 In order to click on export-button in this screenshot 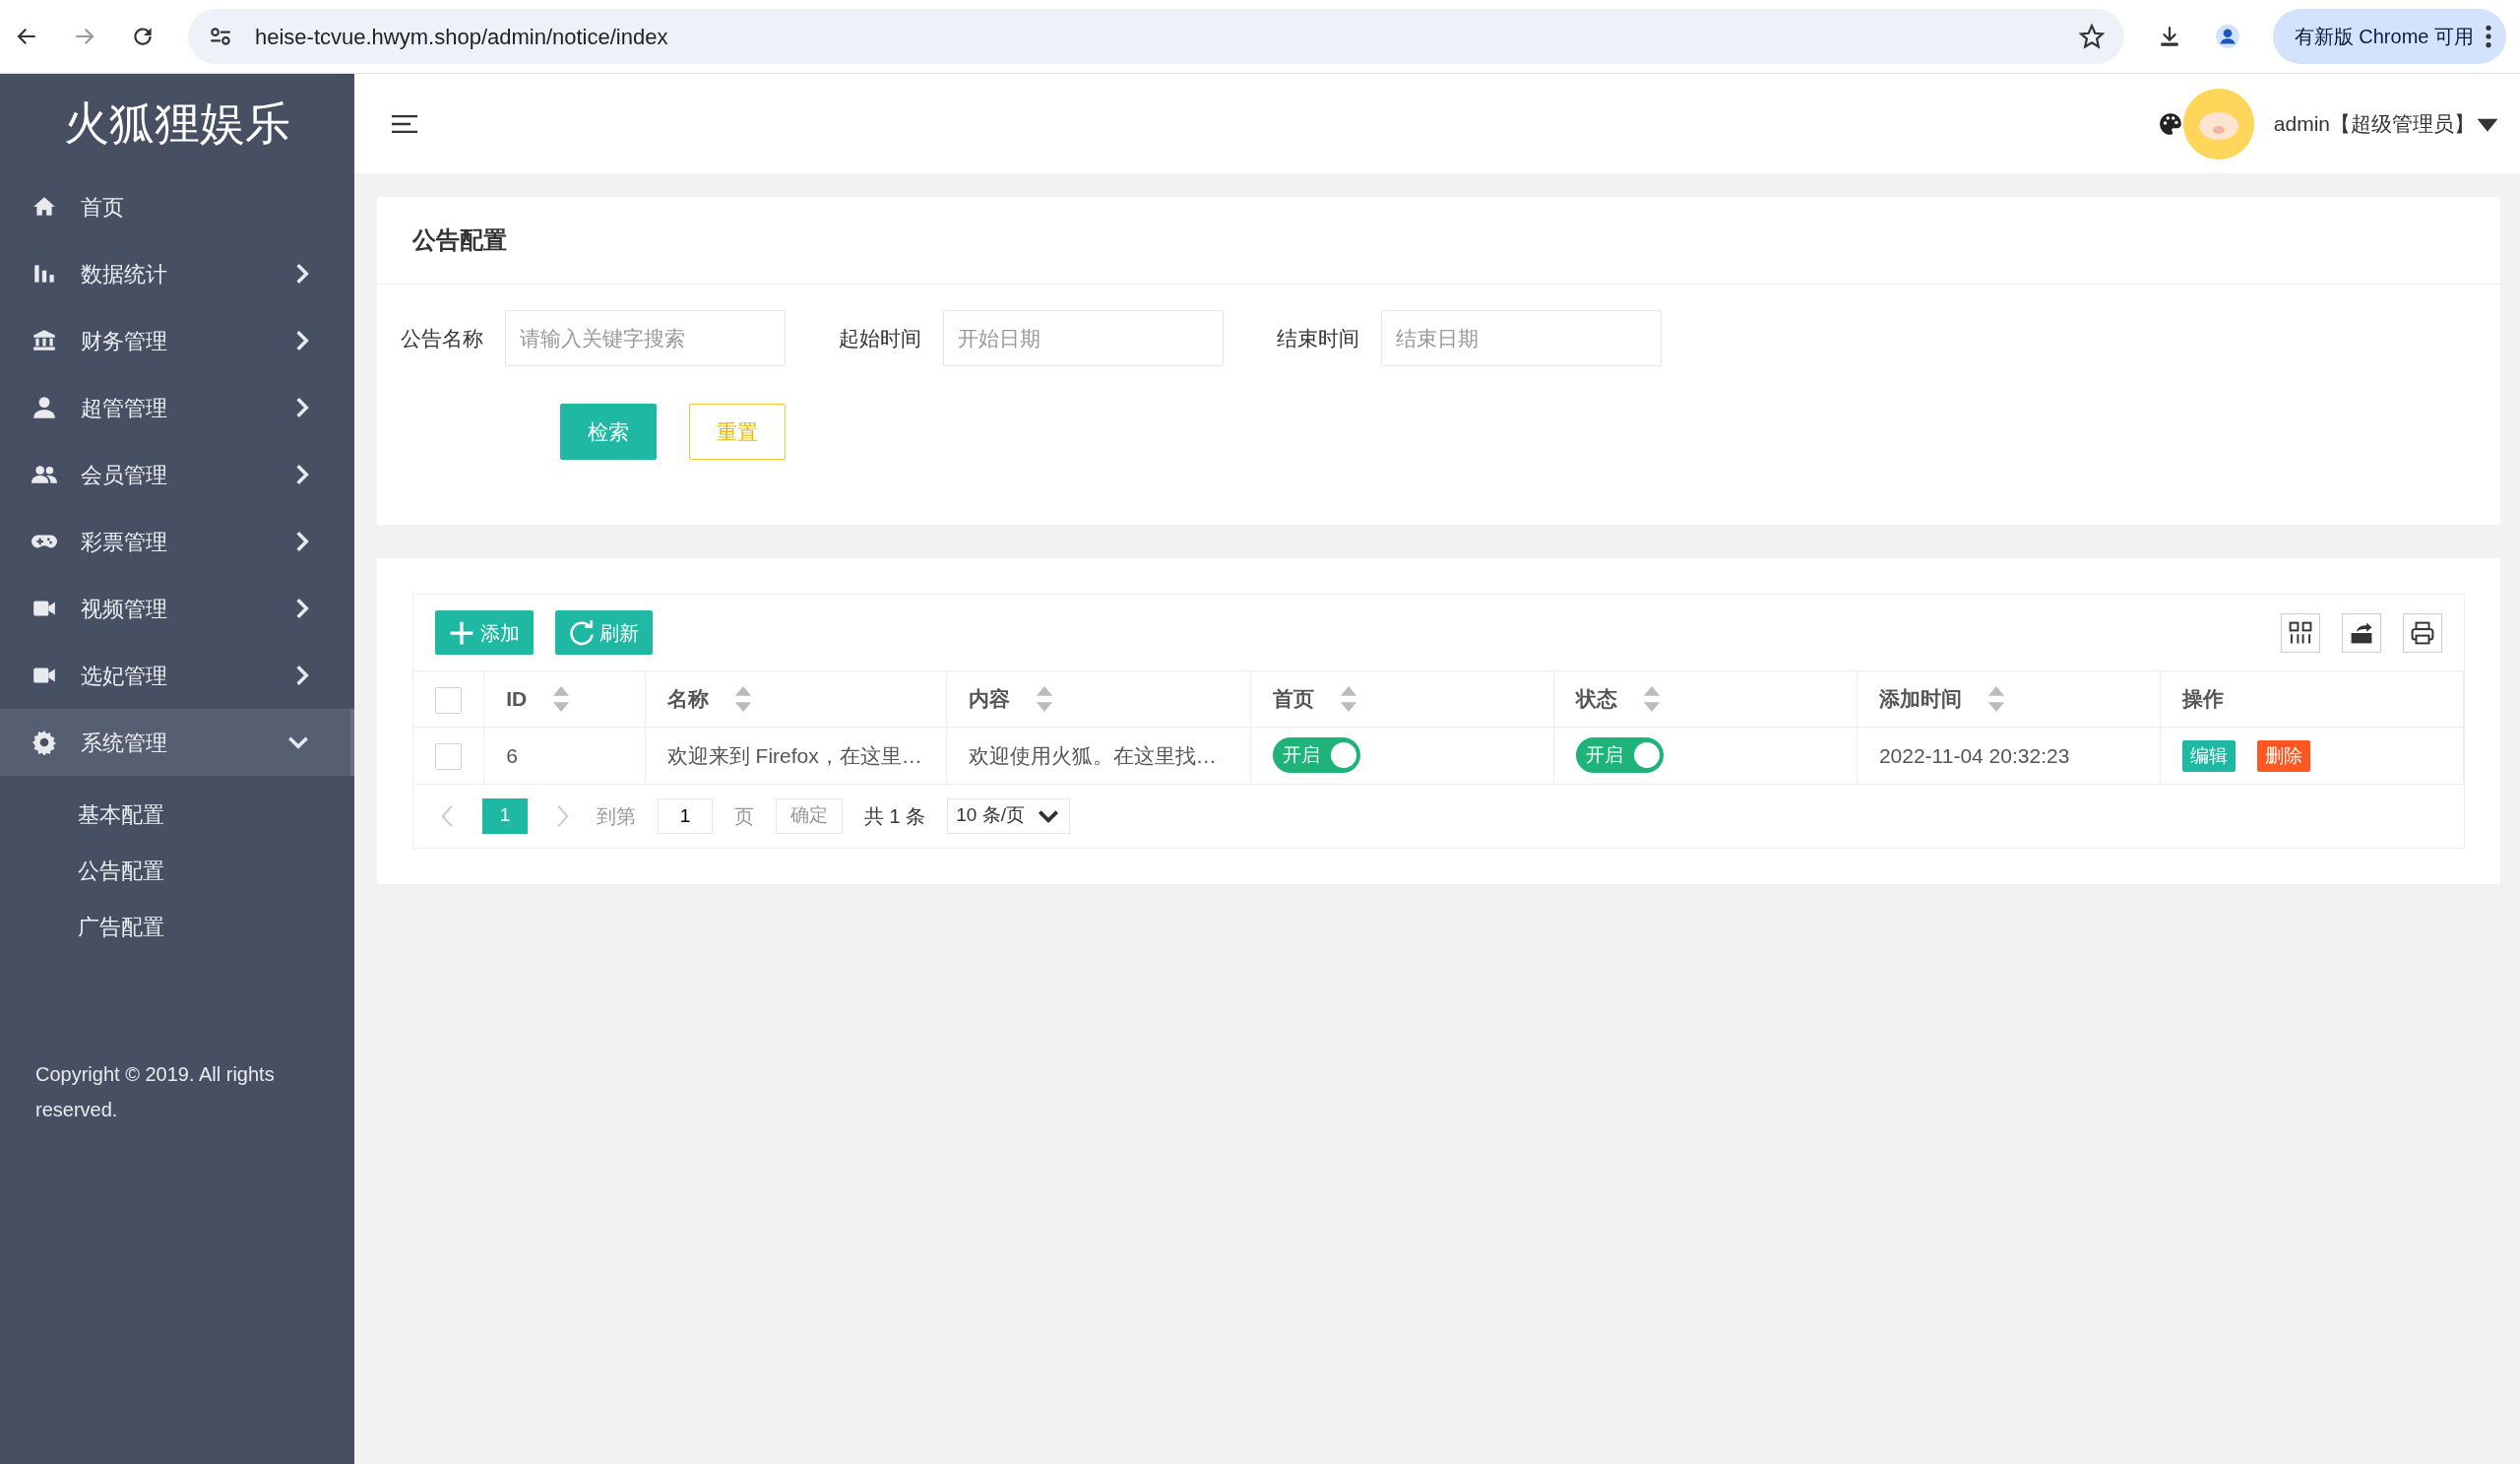, I will do `click(2361, 632)`.